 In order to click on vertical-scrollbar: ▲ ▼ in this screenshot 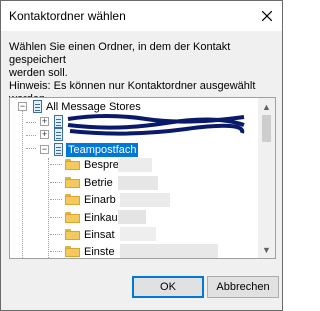, I will do `click(266, 178)`.